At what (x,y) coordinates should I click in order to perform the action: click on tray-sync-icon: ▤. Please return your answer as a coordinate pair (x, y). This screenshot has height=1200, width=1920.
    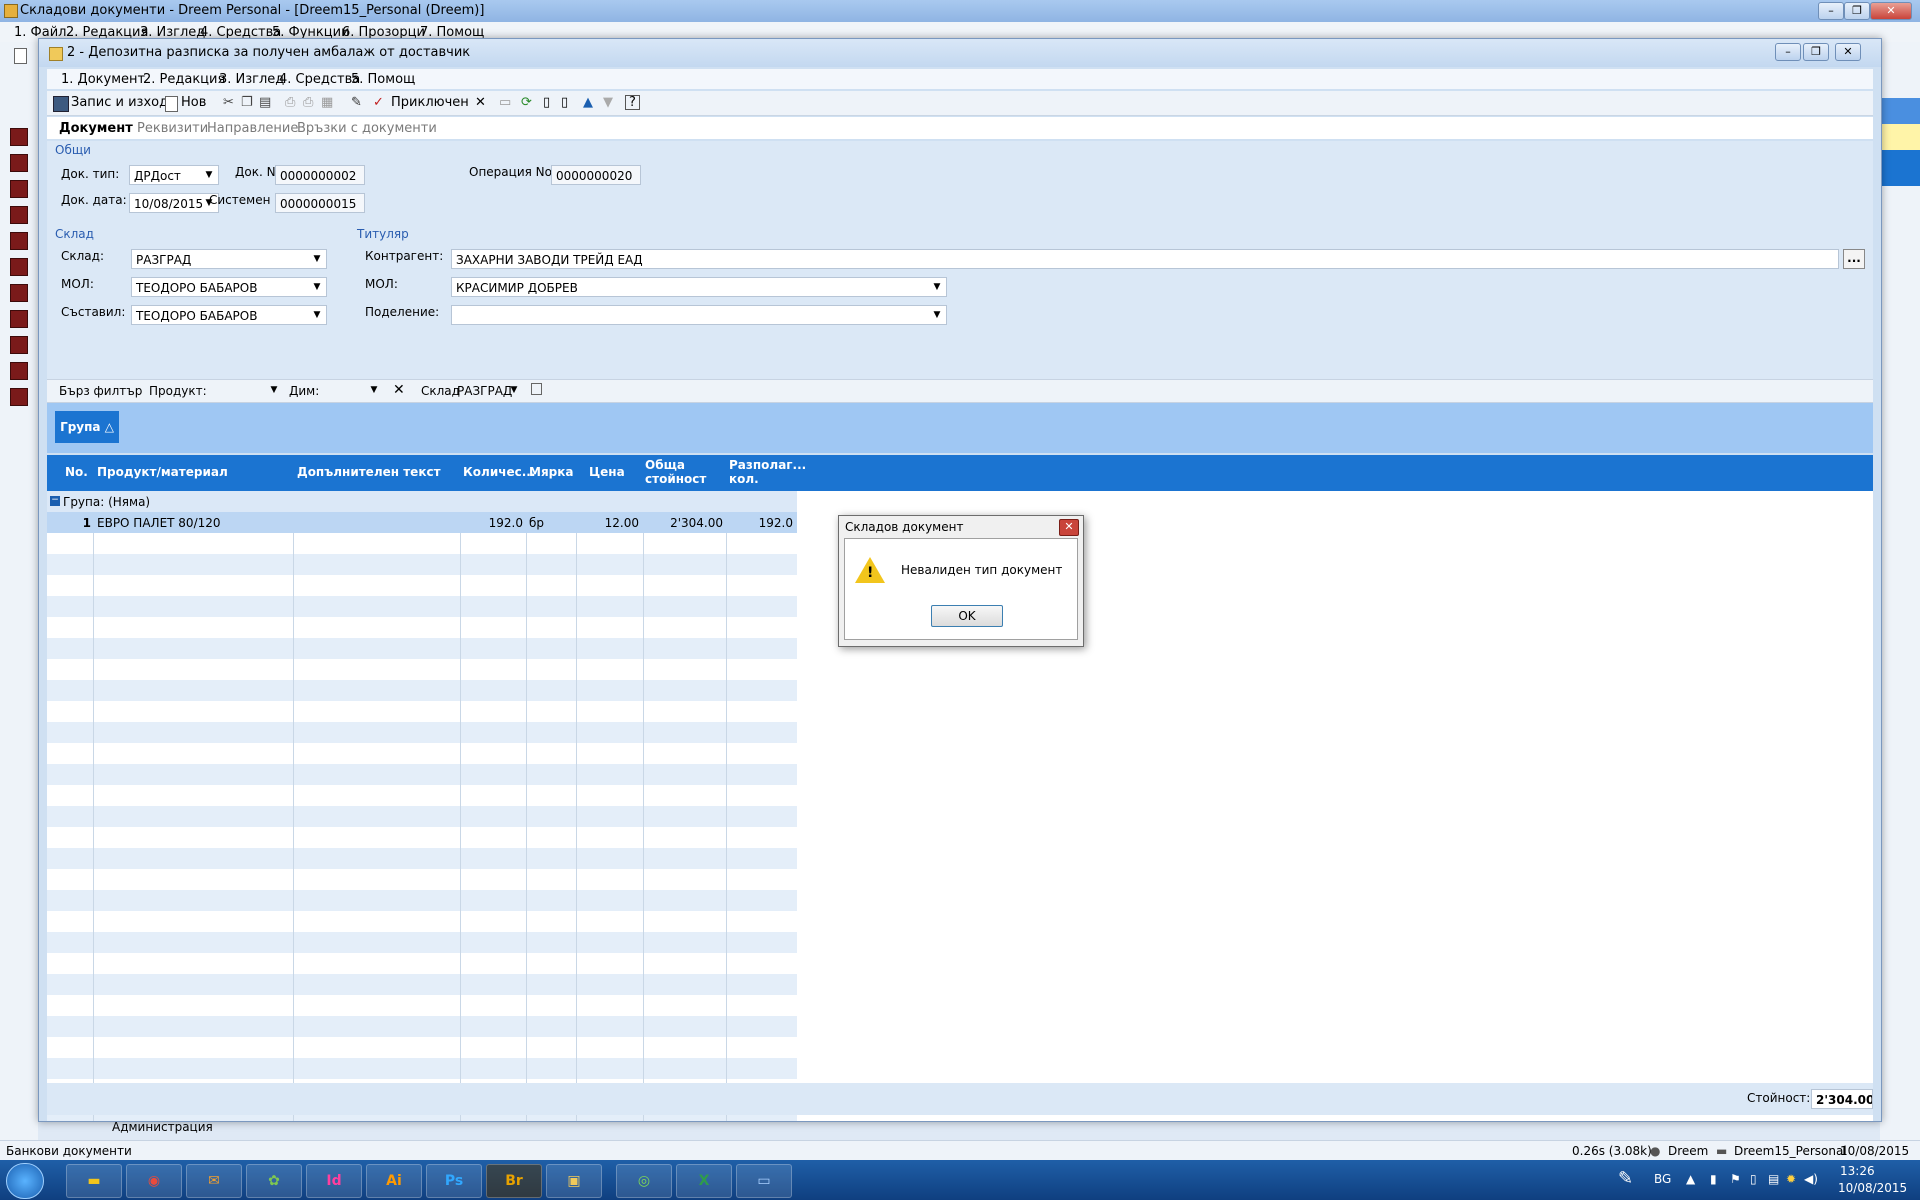
    Looking at the image, I should click on (1773, 1179).